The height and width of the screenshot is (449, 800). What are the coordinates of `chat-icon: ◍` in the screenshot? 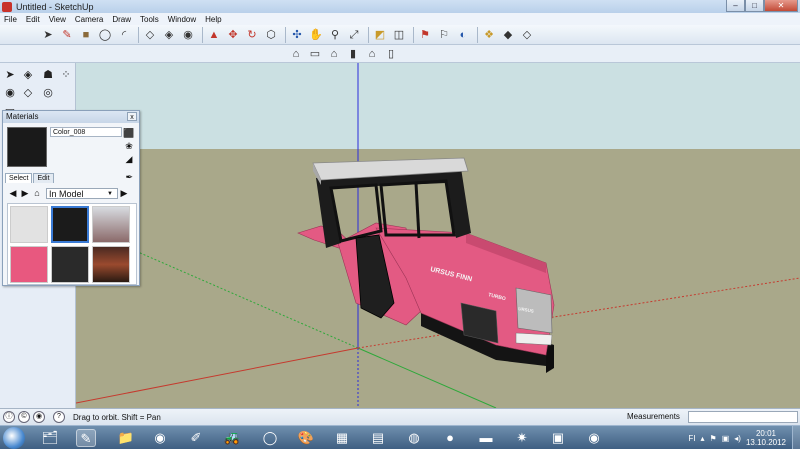 It's located at (414, 438).